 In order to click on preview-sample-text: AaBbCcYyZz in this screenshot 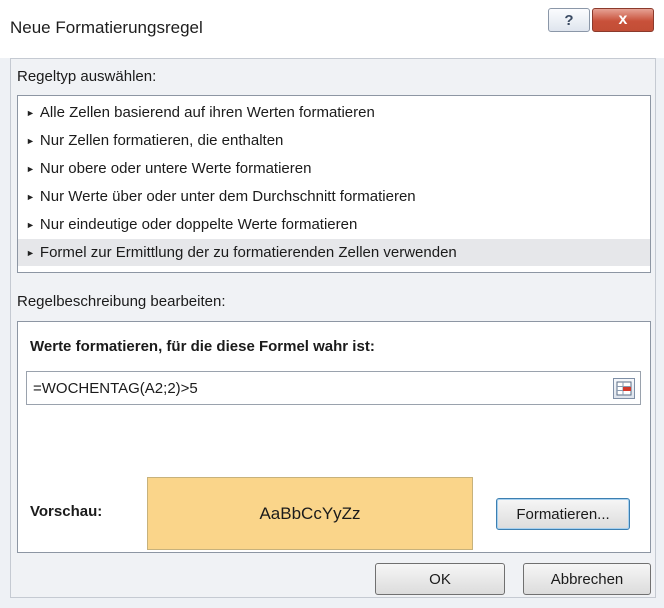, I will do `click(310, 513)`.